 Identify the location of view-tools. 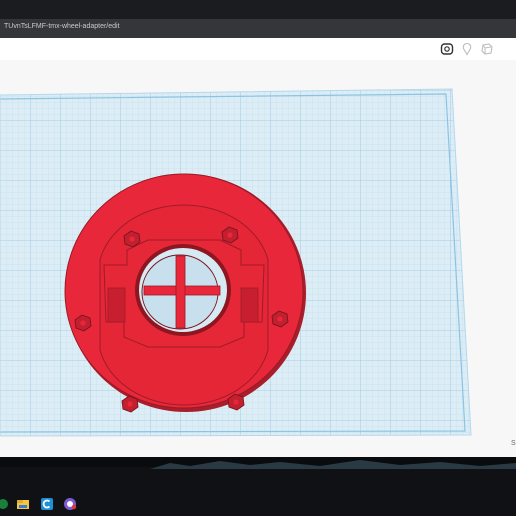
(467, 49).